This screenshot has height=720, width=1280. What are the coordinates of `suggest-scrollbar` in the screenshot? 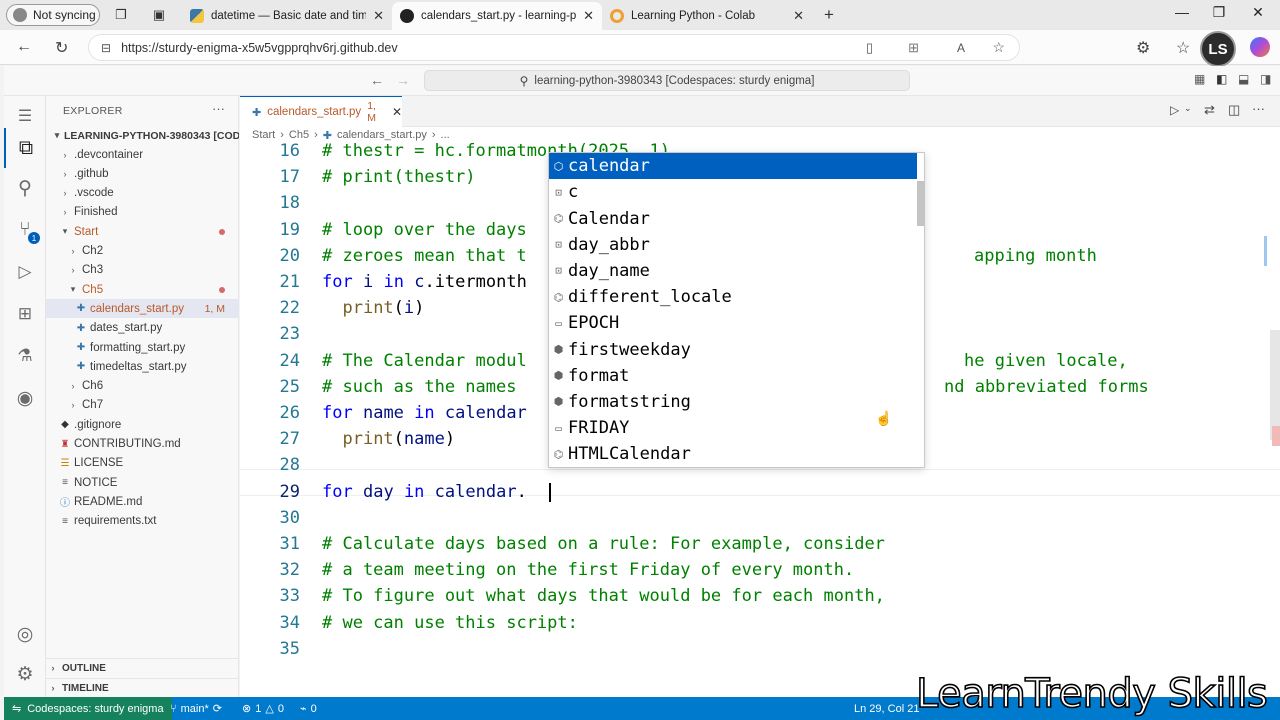 It's located at (921, 203).